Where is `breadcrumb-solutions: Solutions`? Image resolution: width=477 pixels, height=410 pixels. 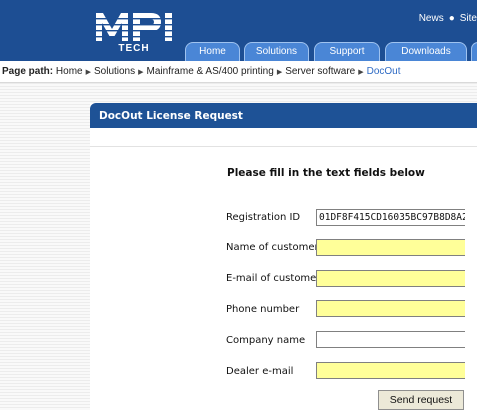
breadcrumb-solutions: Solutions is located at coordinates (114, 71).